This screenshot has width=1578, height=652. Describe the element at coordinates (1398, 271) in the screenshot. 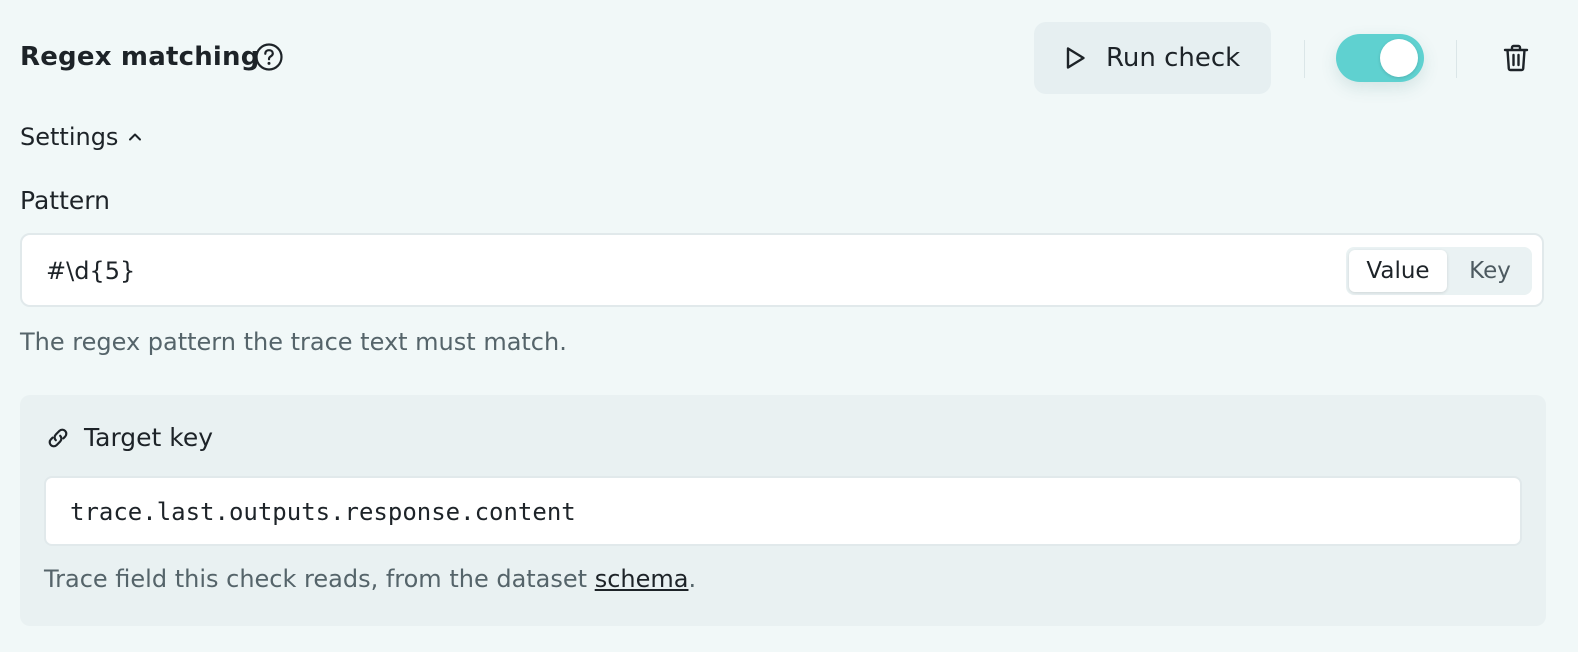

I see `mode-value-option: Value` at that location.